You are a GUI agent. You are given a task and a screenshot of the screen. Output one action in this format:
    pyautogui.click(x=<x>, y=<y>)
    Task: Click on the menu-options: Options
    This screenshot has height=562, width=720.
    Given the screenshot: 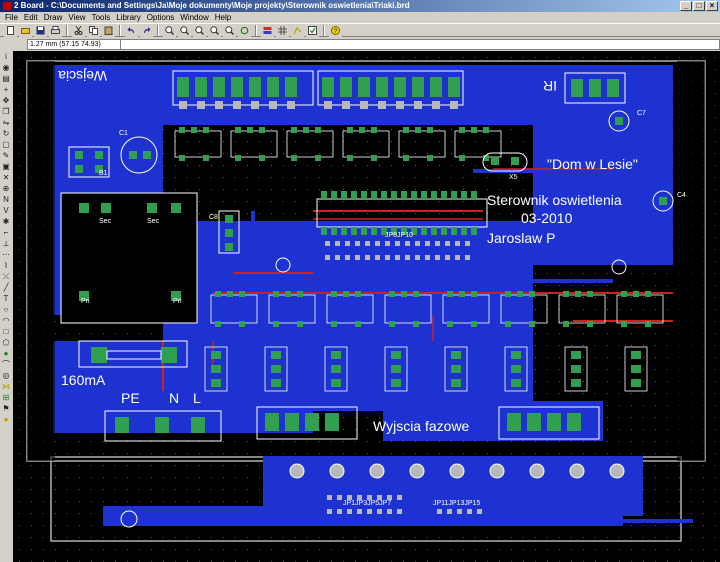 What is the action you would take?
    pyautogui.click(x=161, y=17)
    